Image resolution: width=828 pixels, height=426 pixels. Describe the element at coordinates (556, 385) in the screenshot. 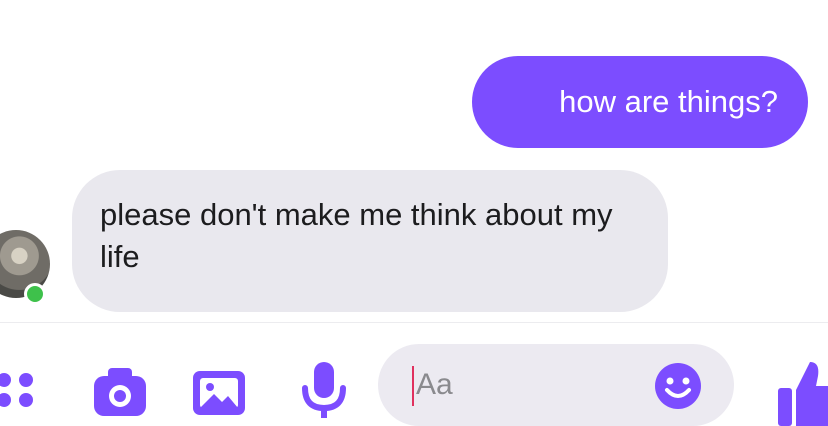

I see `message-input: Aa` at that location.